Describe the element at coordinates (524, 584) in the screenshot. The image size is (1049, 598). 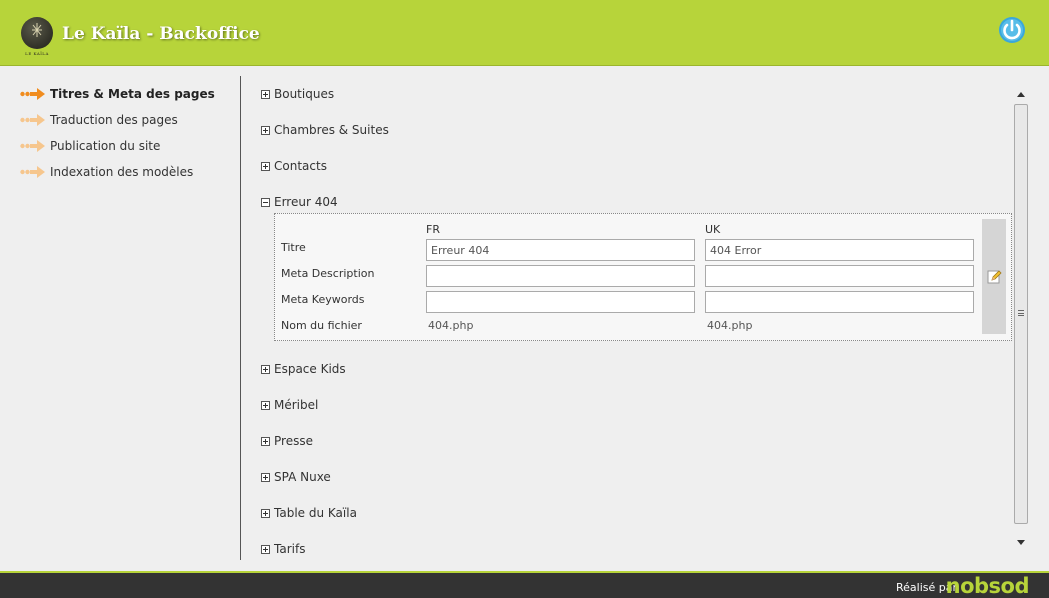
I see `app-footer: Réalisé par nobsod` at that location.